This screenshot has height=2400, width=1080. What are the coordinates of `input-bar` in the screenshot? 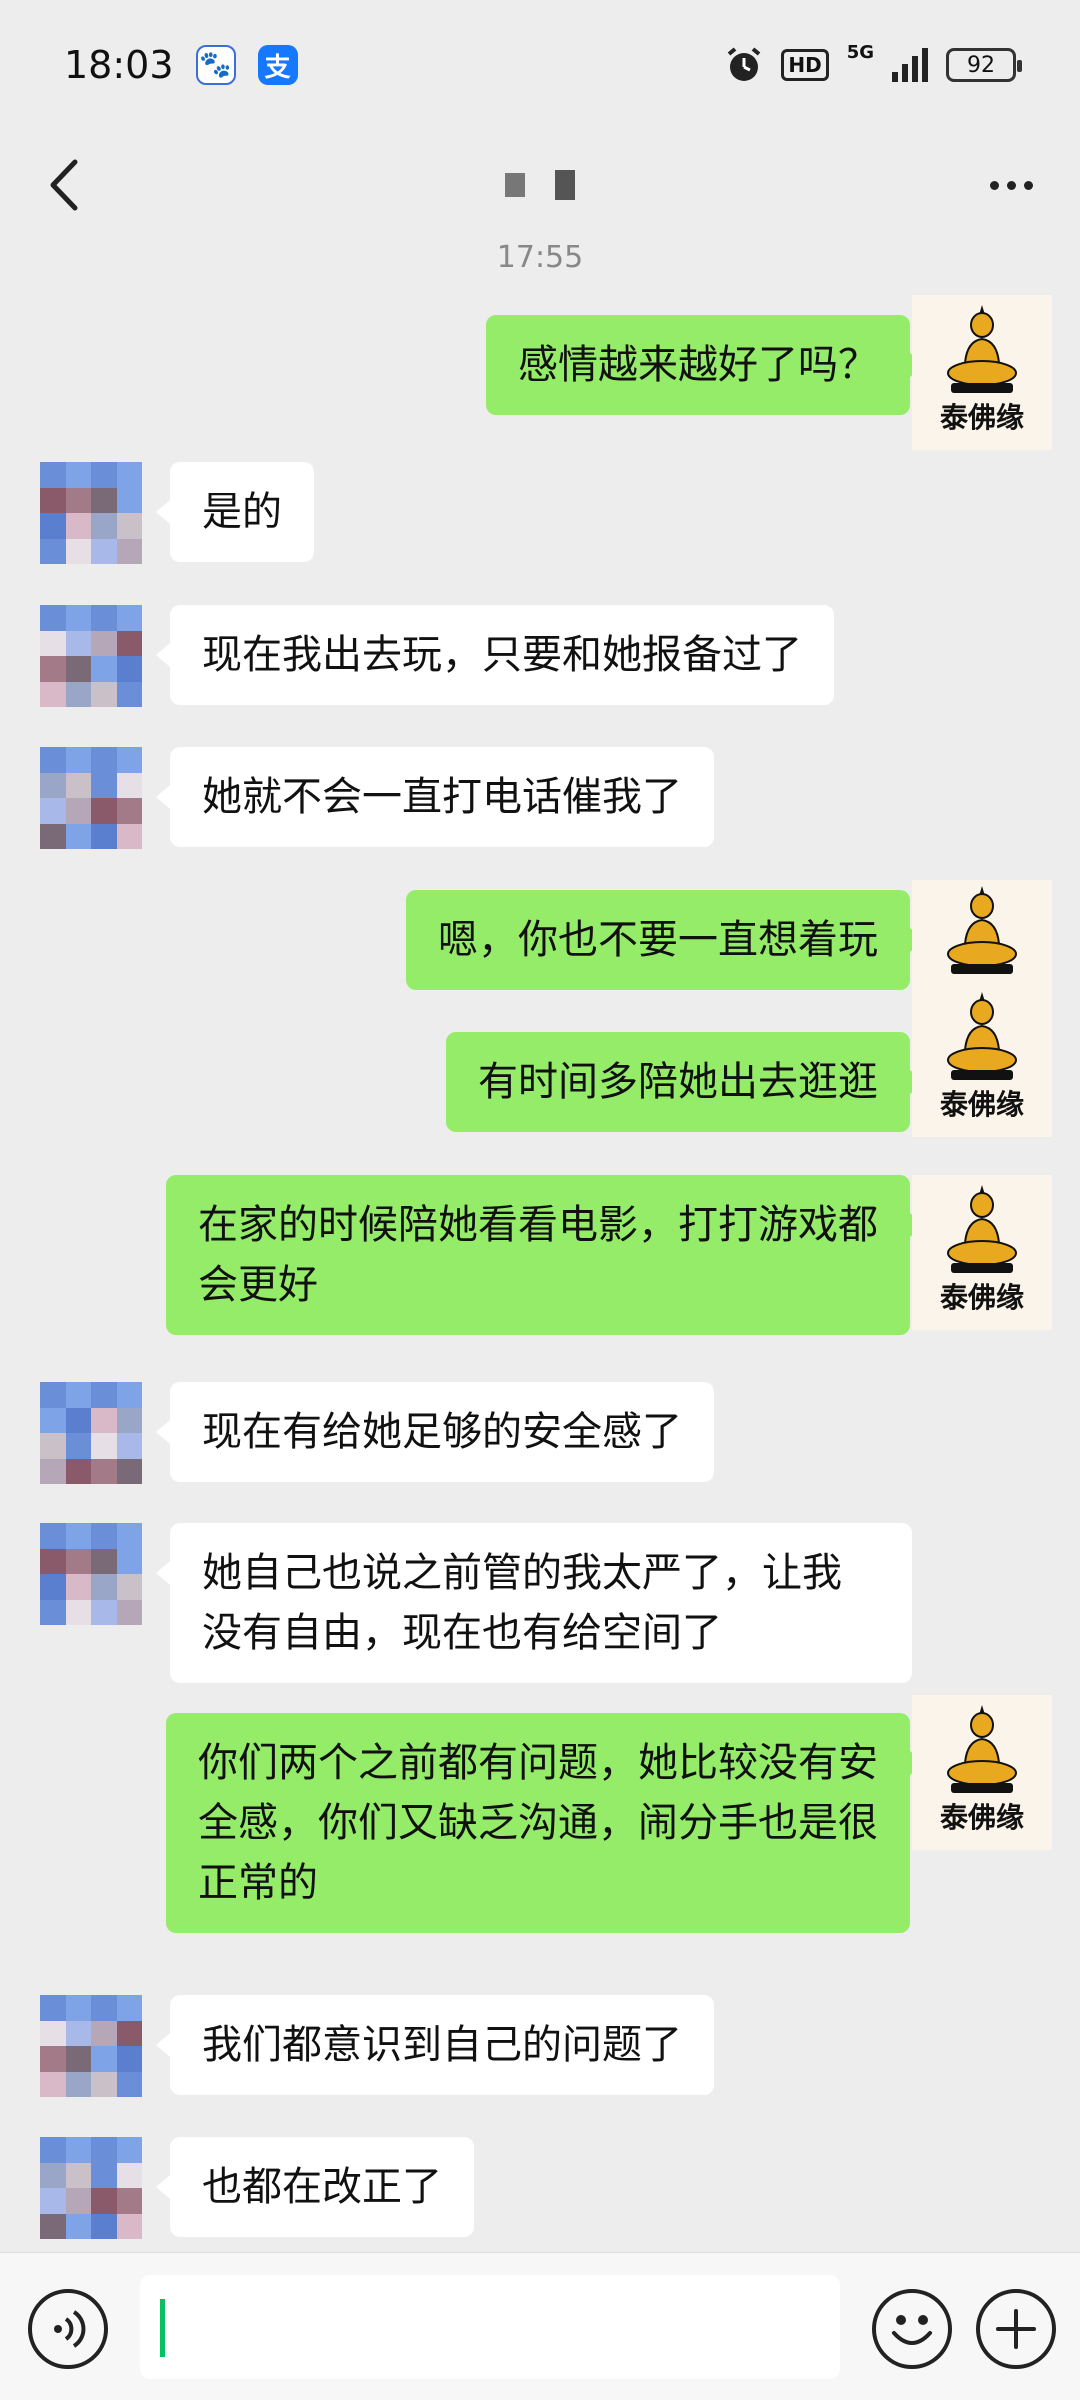 It's located at (540, 2326).